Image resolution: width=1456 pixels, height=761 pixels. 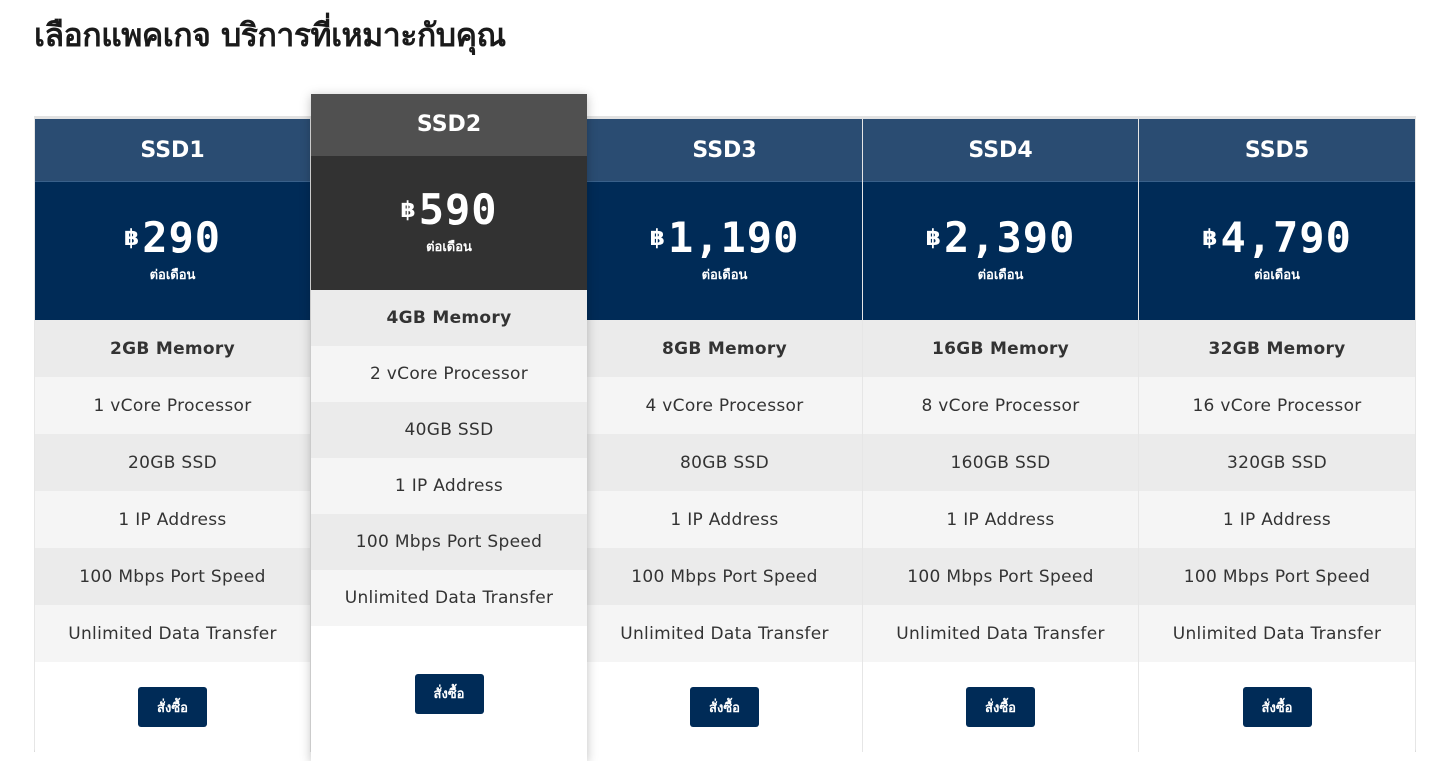 I want to click on price-box: ฿ 590 ต่อเดือน, so click(x=449, y=223).